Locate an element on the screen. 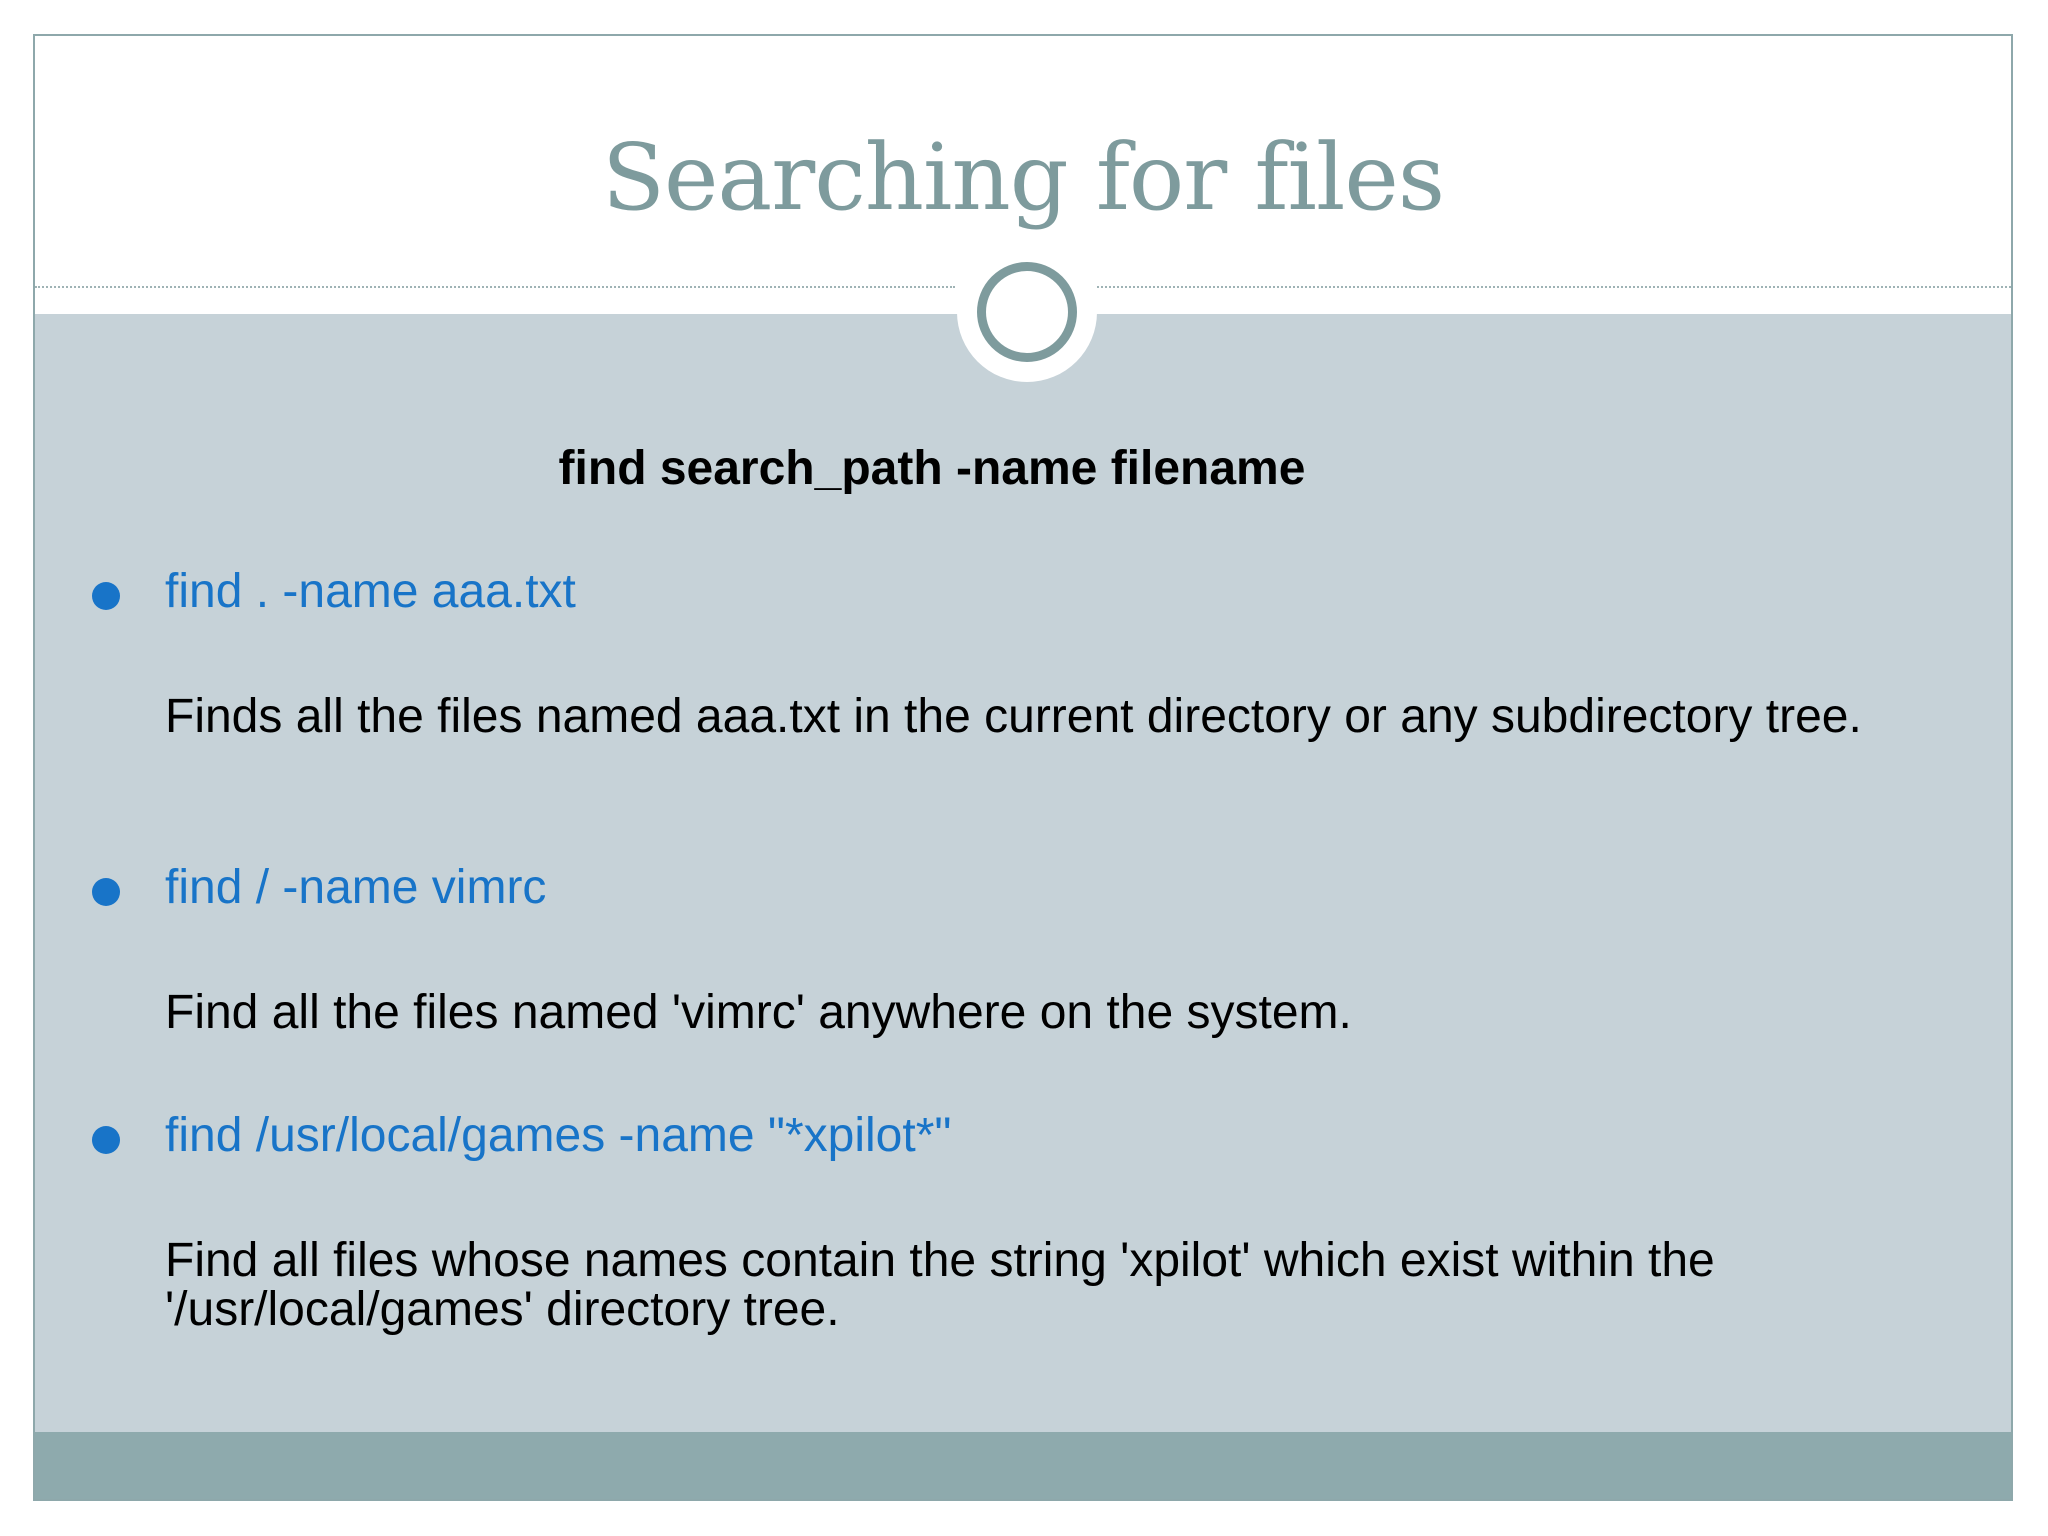  slide-title: Searching for files is located at coordinates (1023, 177).